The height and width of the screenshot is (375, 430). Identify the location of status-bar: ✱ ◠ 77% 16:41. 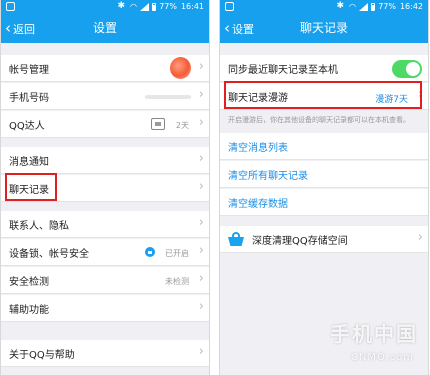
(105, 7).